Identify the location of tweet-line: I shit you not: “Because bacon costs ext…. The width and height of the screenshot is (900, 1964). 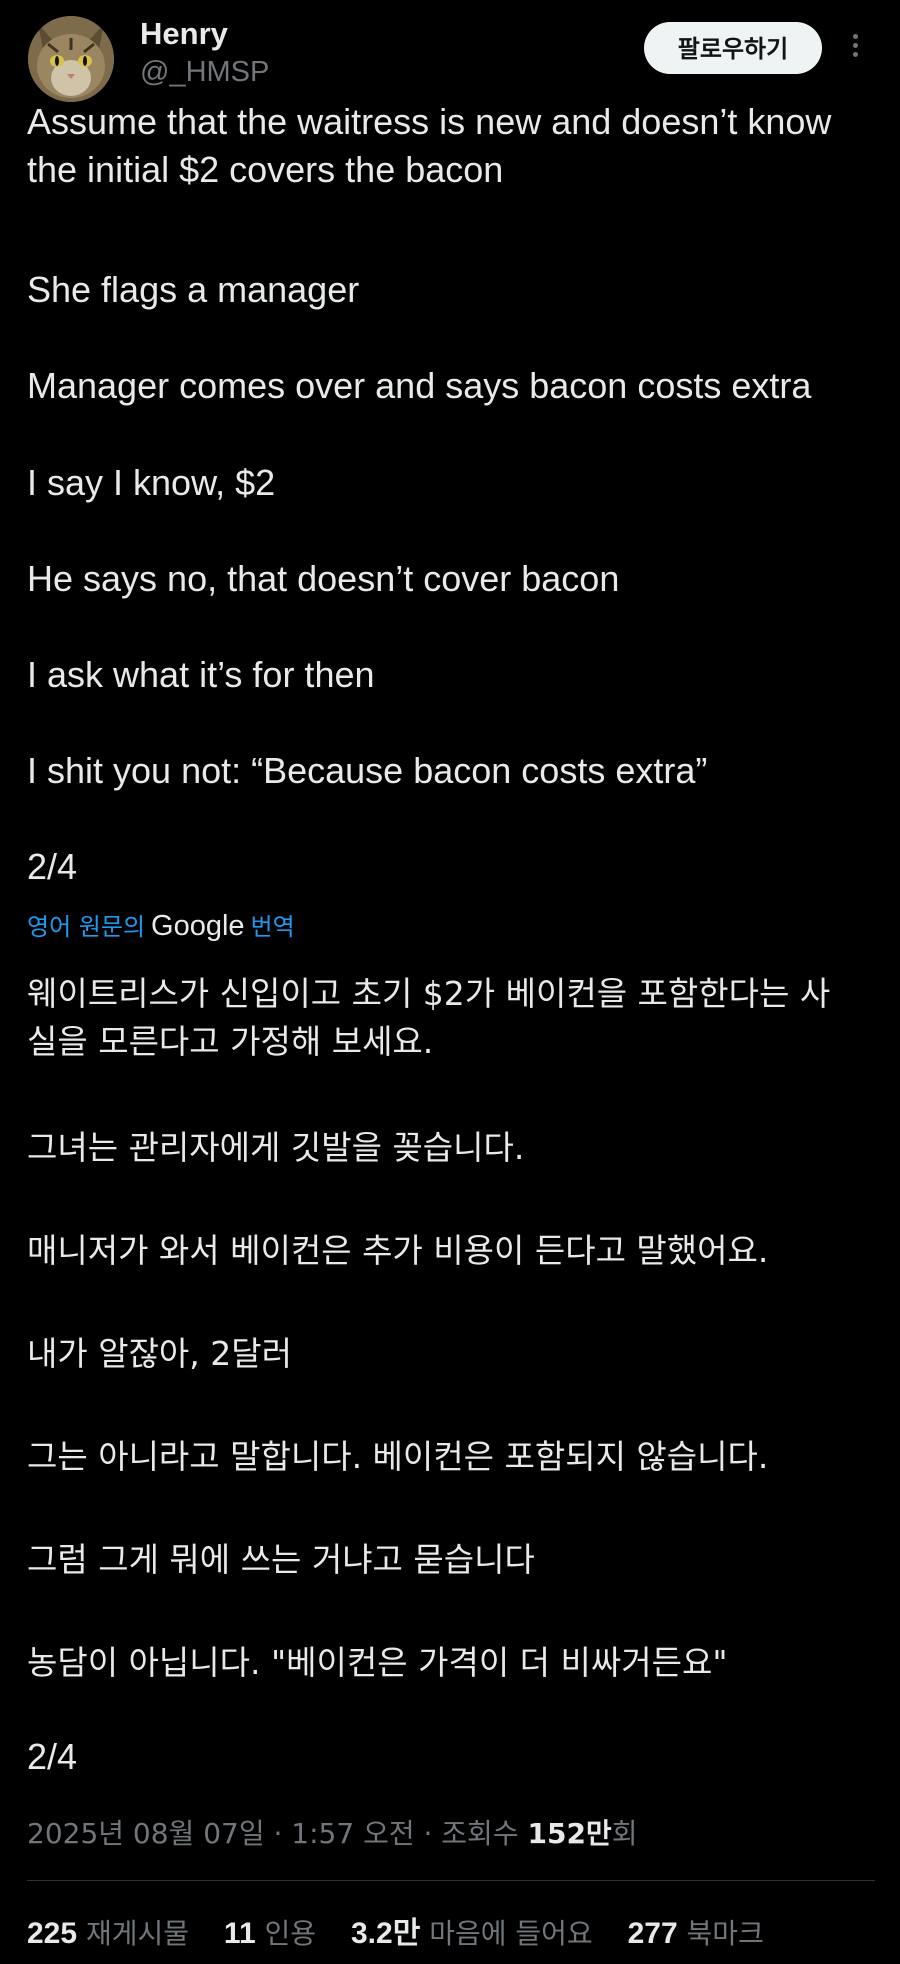
(367, 770).